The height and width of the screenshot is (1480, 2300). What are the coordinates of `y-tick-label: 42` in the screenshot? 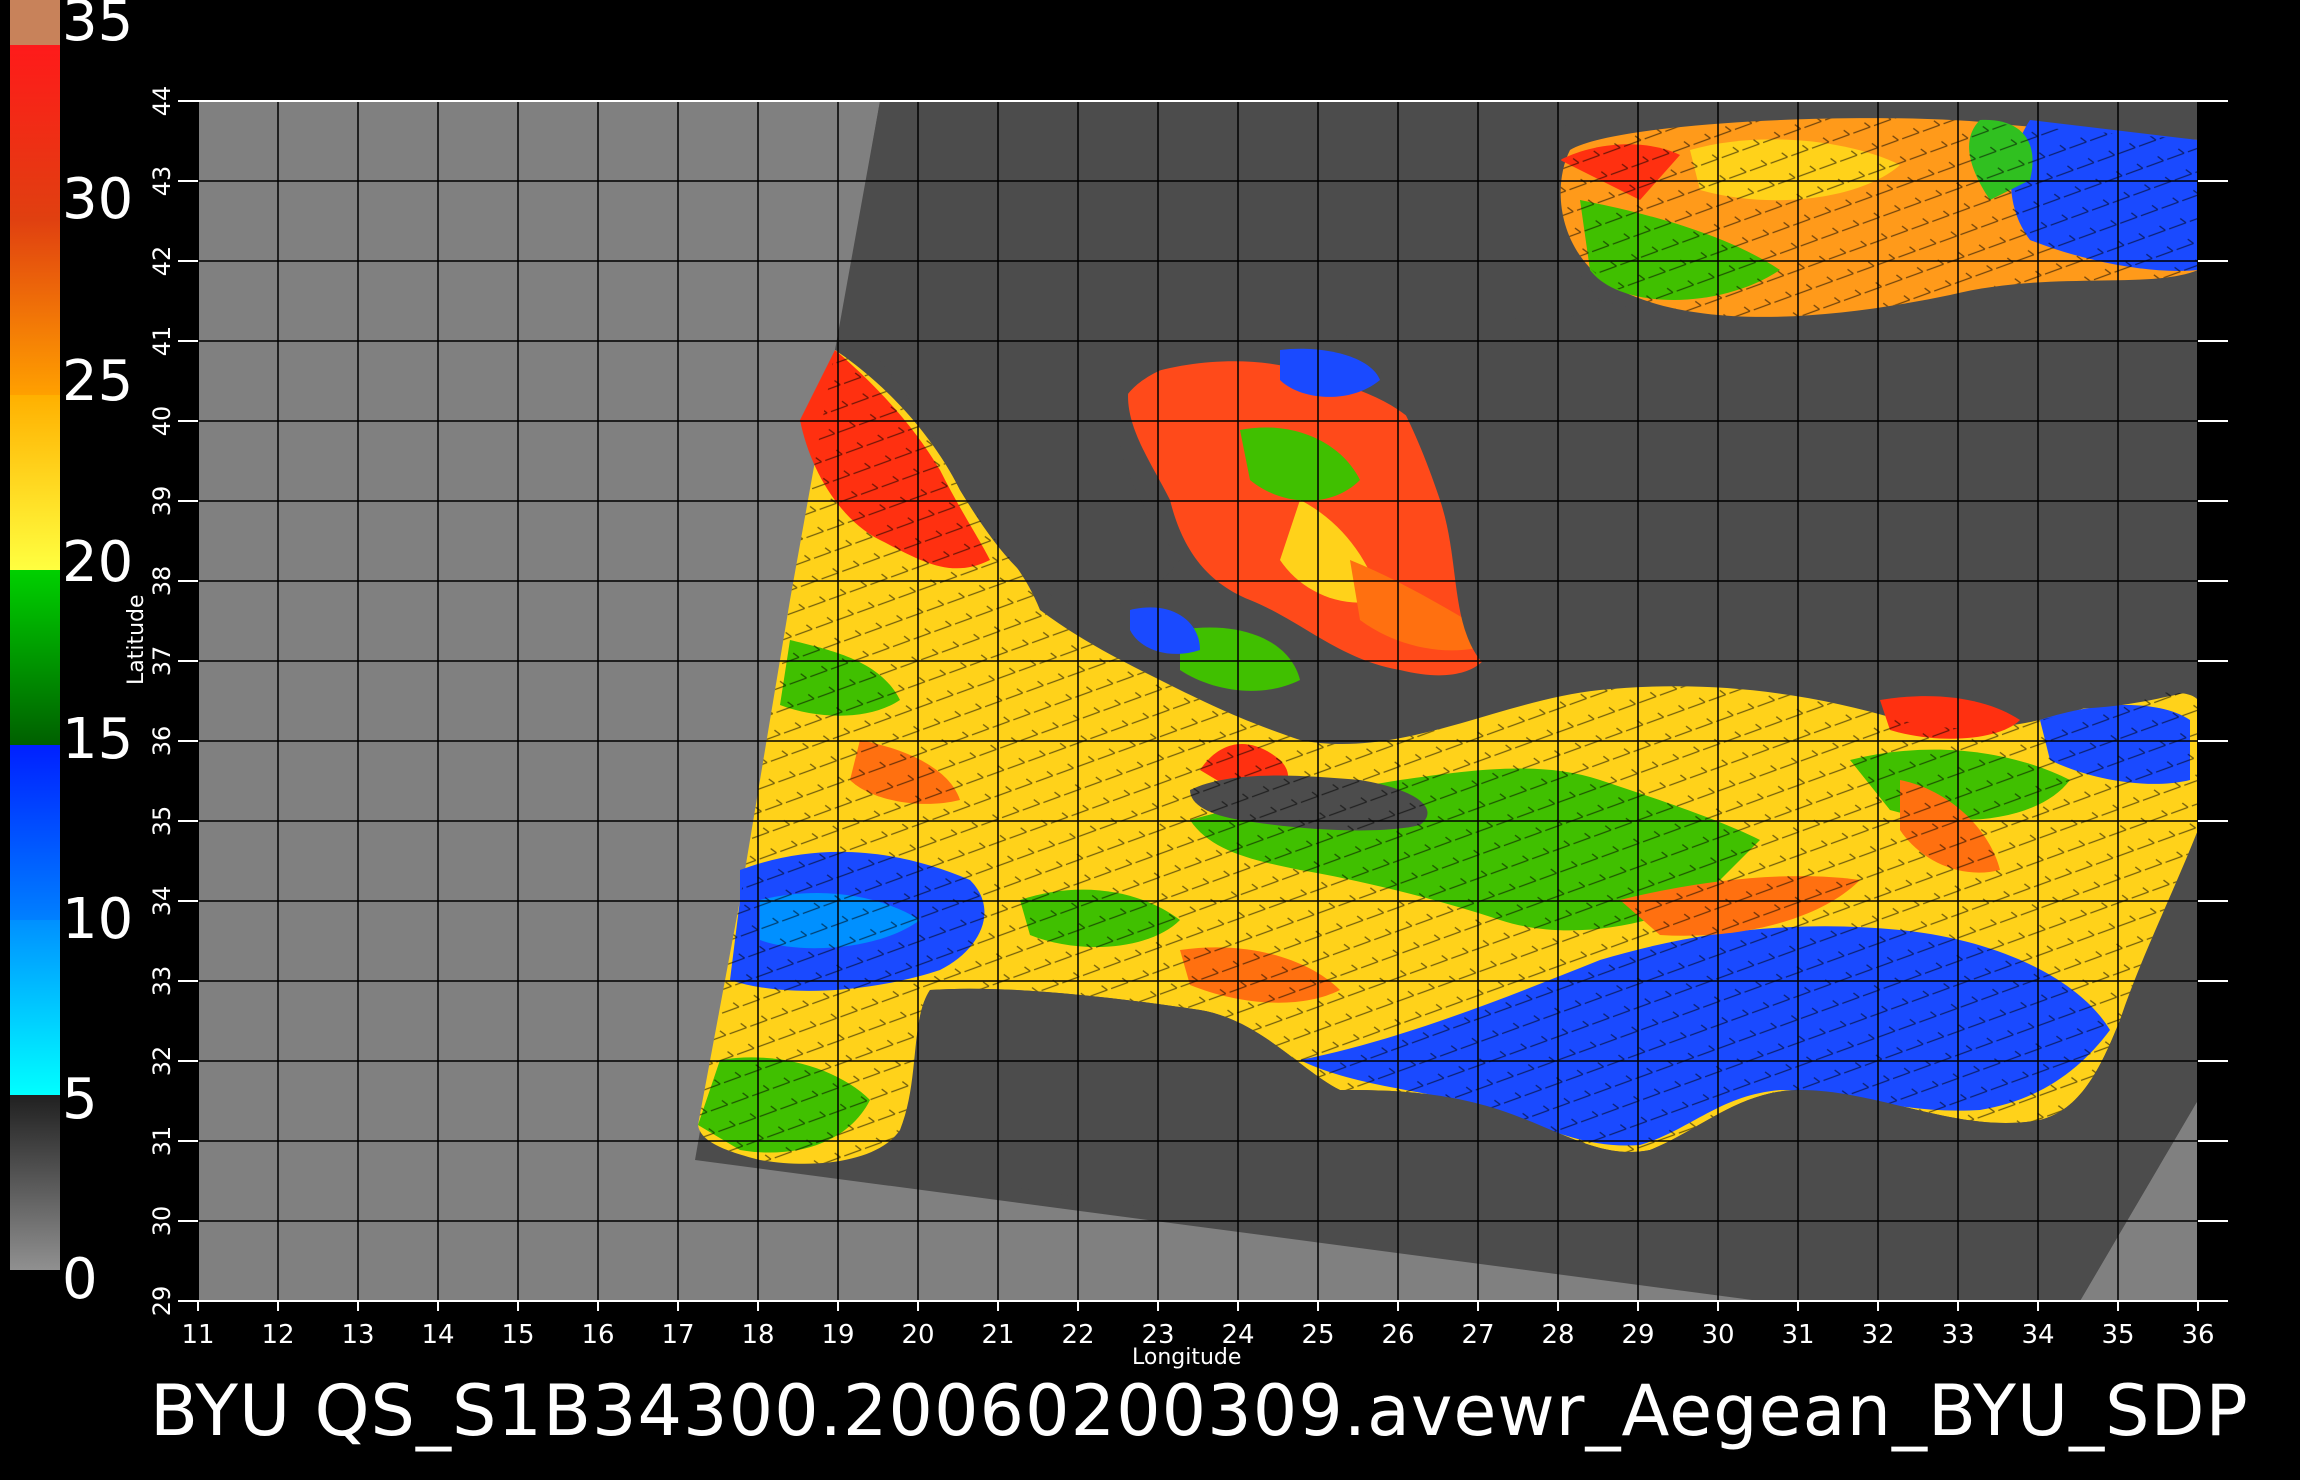 It's located at (162, 261).